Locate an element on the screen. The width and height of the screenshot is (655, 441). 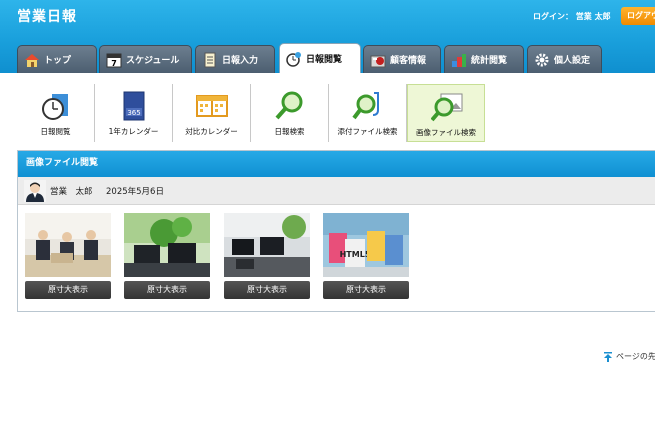
gear-icon is located at coordinates (542, 60).